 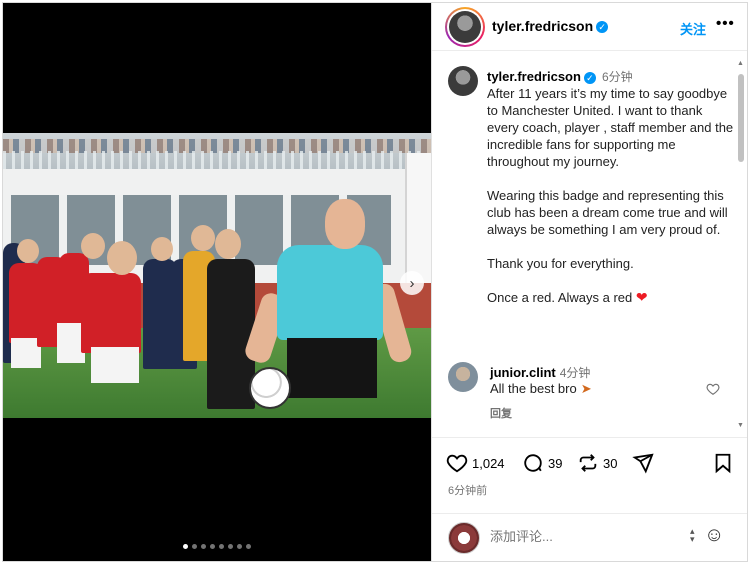 I want to click on chevron-right-icon: ›, so click(x=412, y=283).